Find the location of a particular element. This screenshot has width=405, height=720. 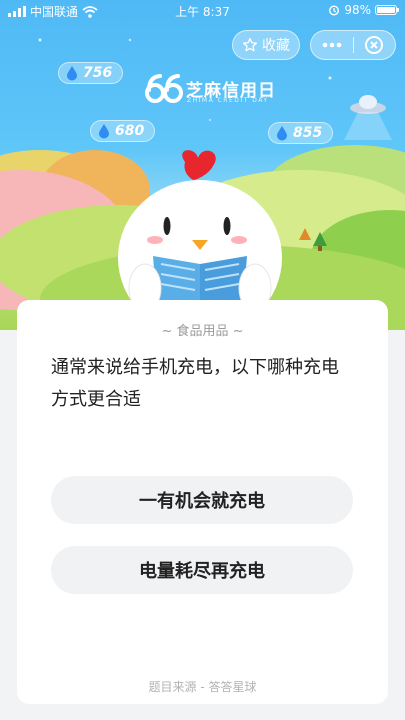

score-value: 855 is located at coordinates (308, 133).